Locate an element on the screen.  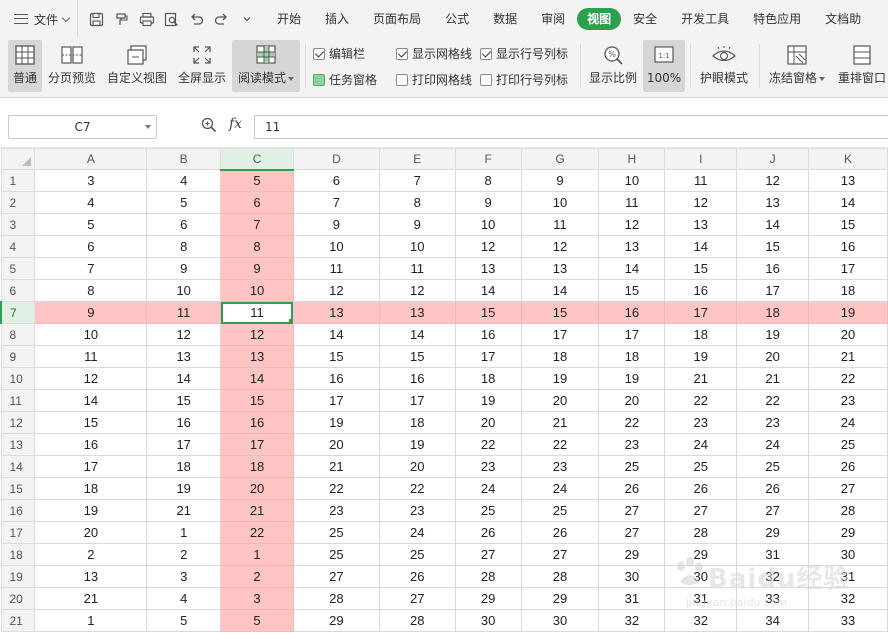
cell-d16: 23 is located at coordinates (336, 510).